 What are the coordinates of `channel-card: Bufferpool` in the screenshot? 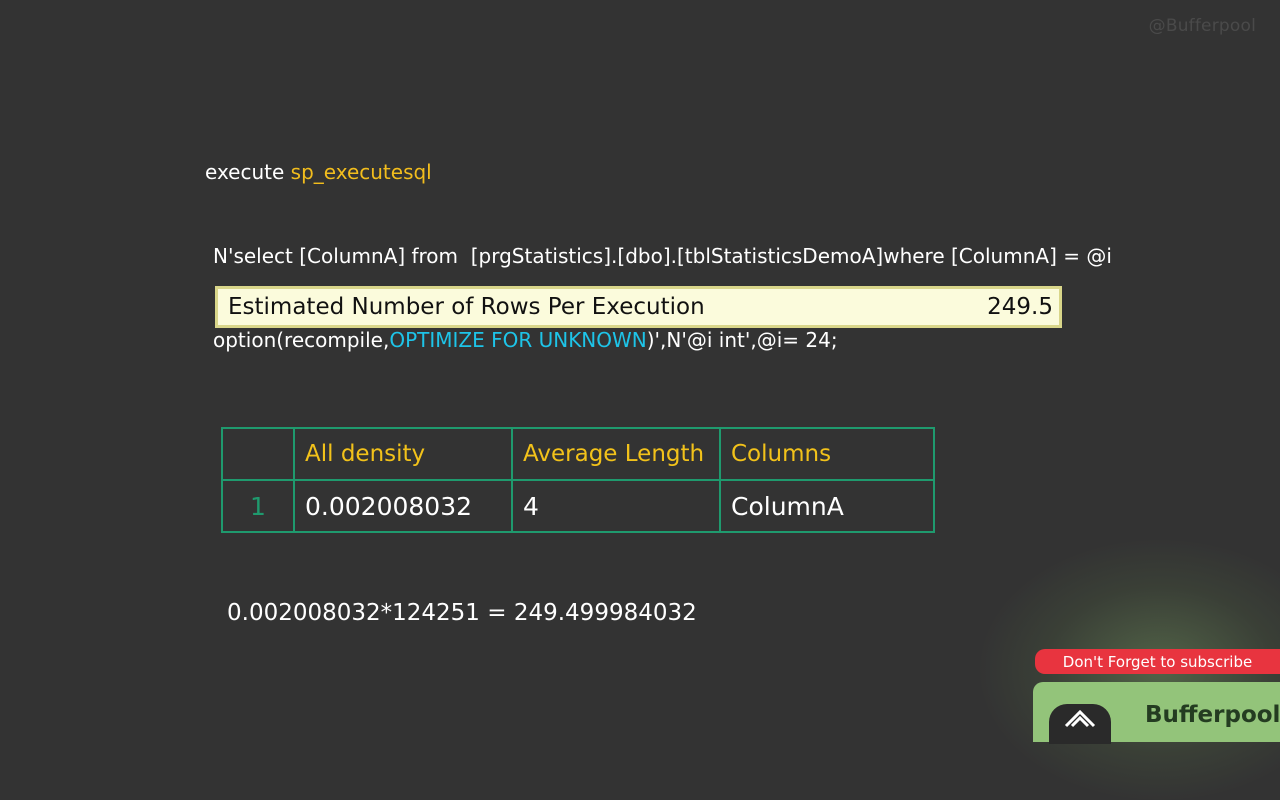 It's located at (1156, 713).